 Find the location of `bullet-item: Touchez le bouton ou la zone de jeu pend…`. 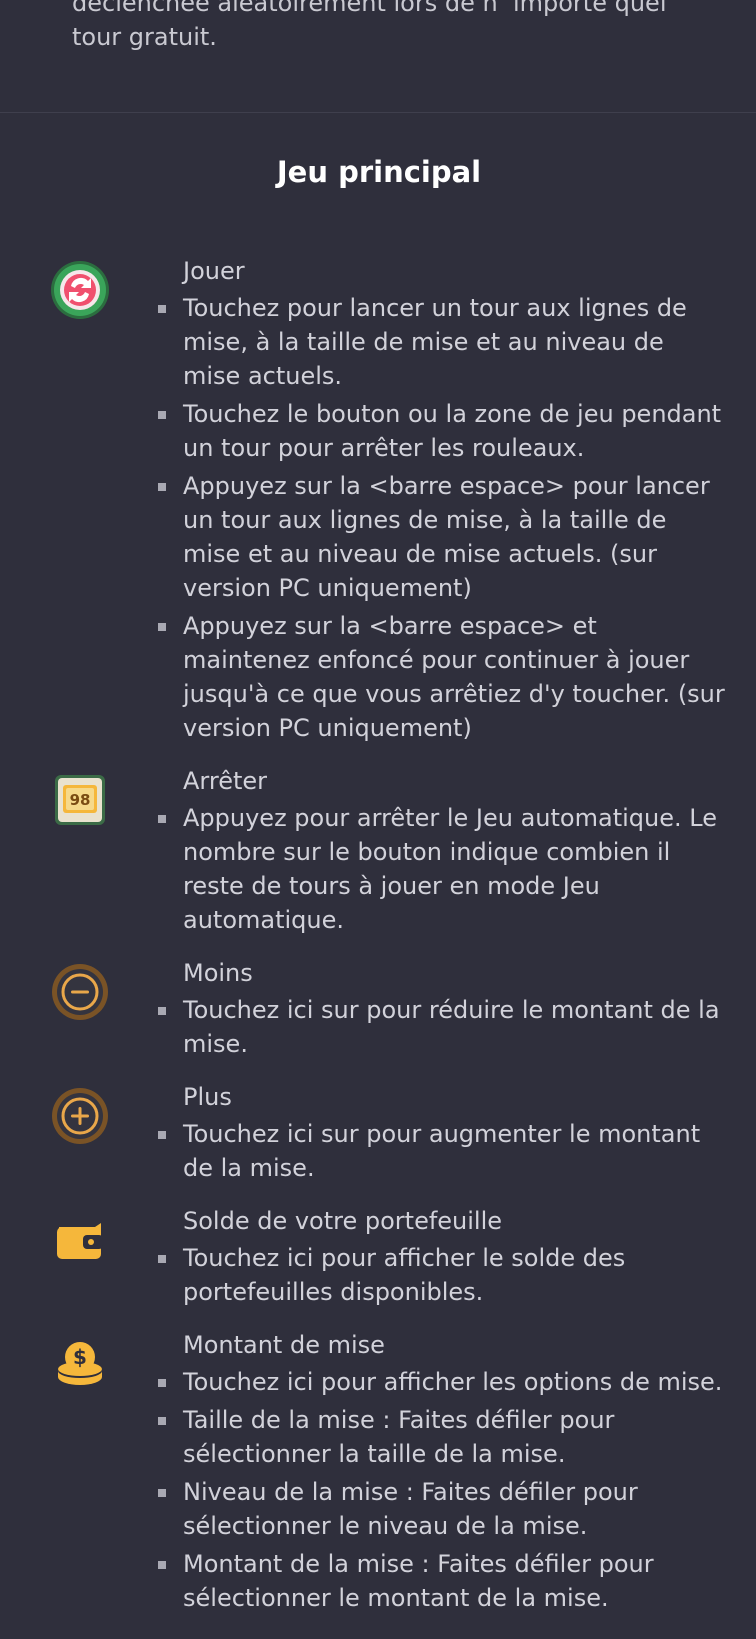

bullet-item: Touchez le bouton ou la zone de jeu pend… is located at coordinates (442, 431).